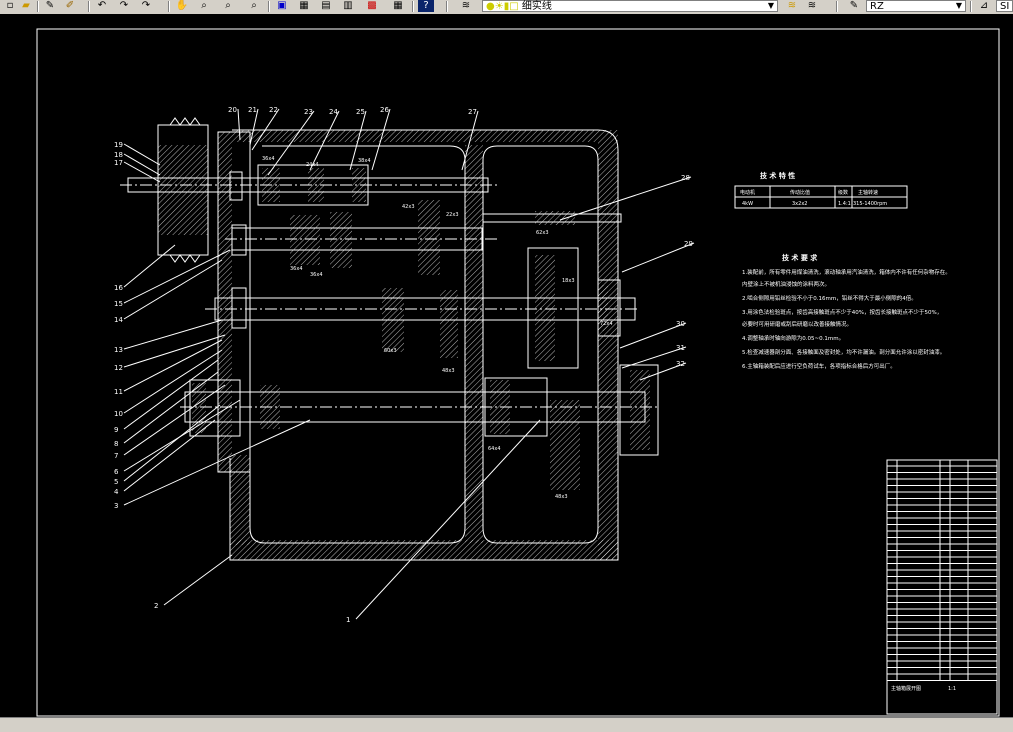  I want to click on tech-req-line: 2.啮合侧隙用铅丝检验不小于0.16mm，铅丝不得大于最小侧隙的4倍。, so click(829, 298).